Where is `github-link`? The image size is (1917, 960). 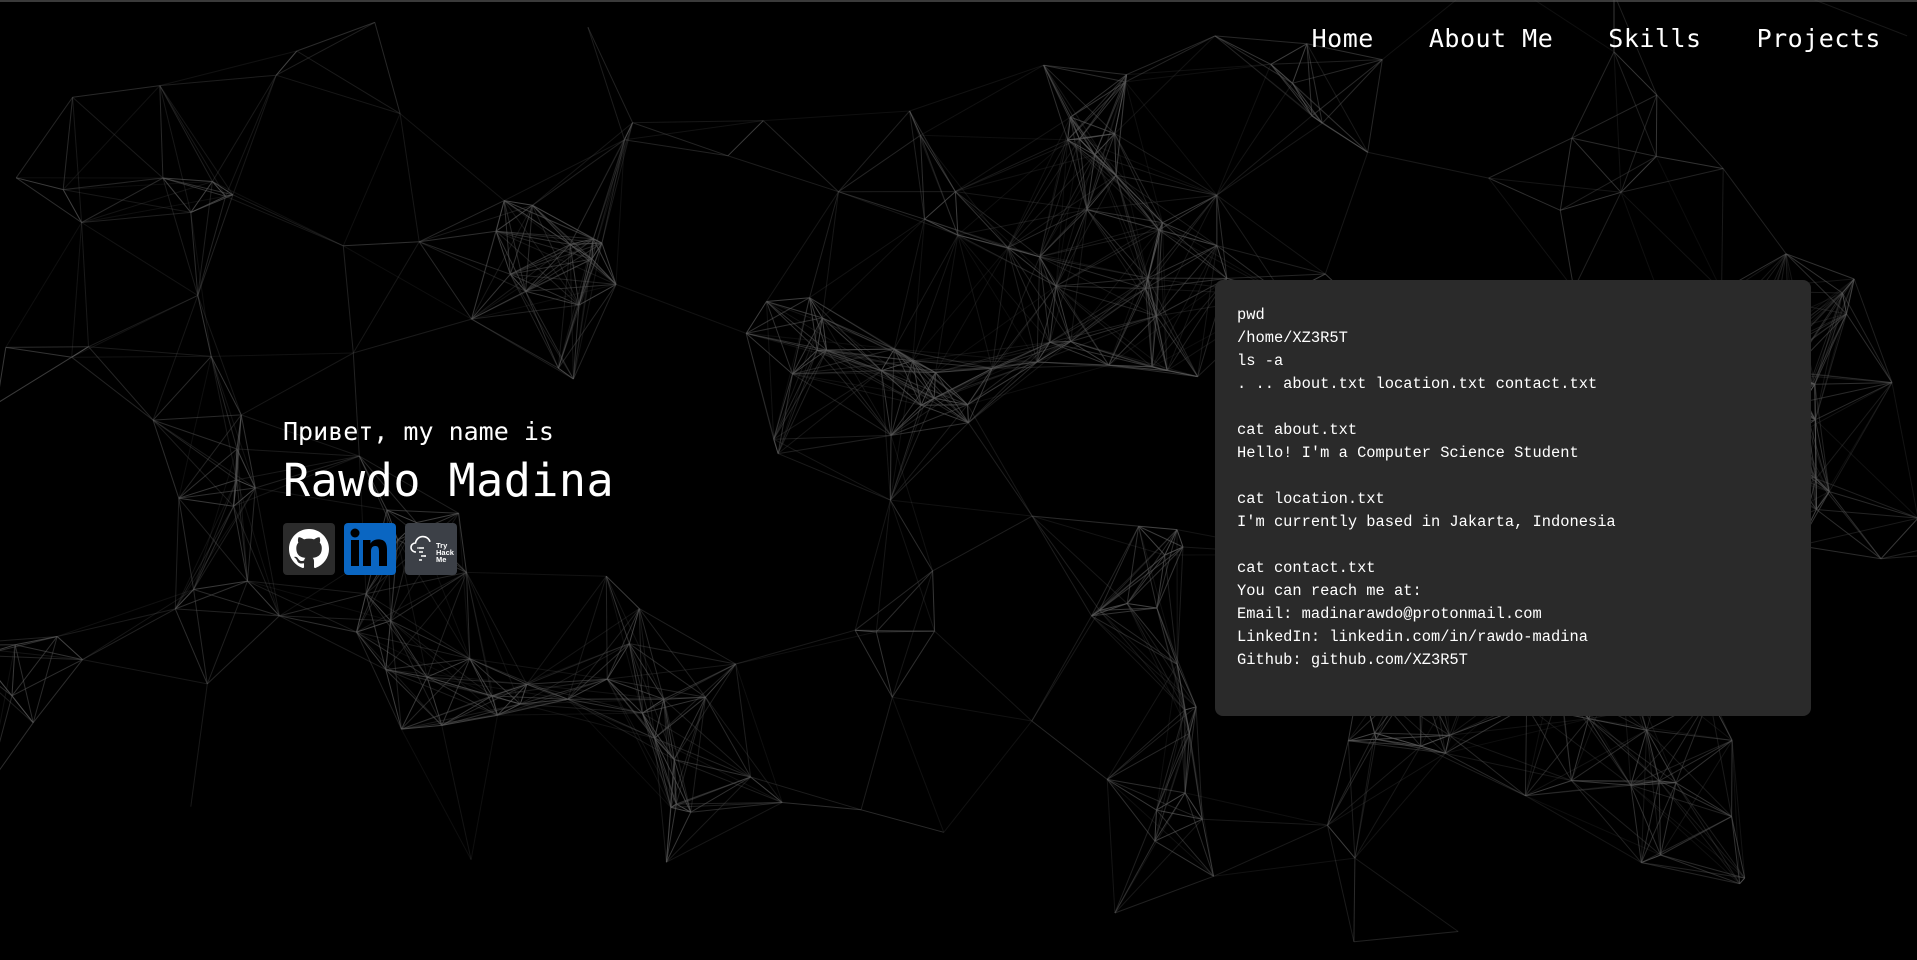
github-link is located at coordinates (309, 549).